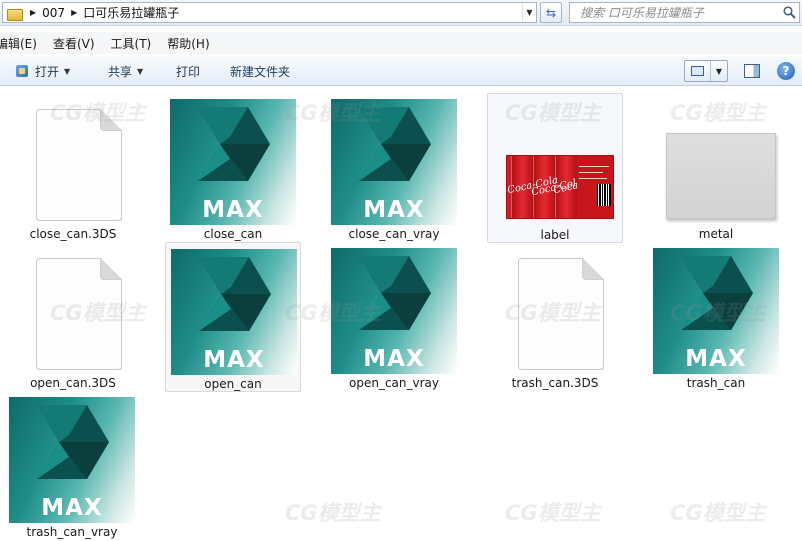 The height and width of the screenshot is (541, 802). Describe the element at coordinates (642, 13) in the screenshot. I see `search-placeholder: 搜索 口可乐易拉罐瓶子` at that location.